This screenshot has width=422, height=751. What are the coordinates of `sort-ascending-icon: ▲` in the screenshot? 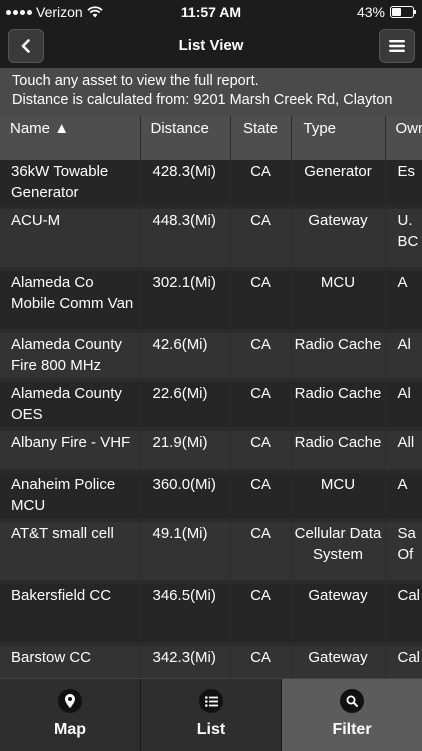 It's located at (62, 128).